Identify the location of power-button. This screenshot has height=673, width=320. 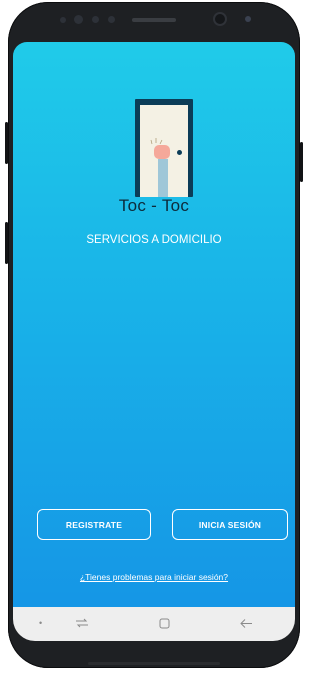
(301, 162).